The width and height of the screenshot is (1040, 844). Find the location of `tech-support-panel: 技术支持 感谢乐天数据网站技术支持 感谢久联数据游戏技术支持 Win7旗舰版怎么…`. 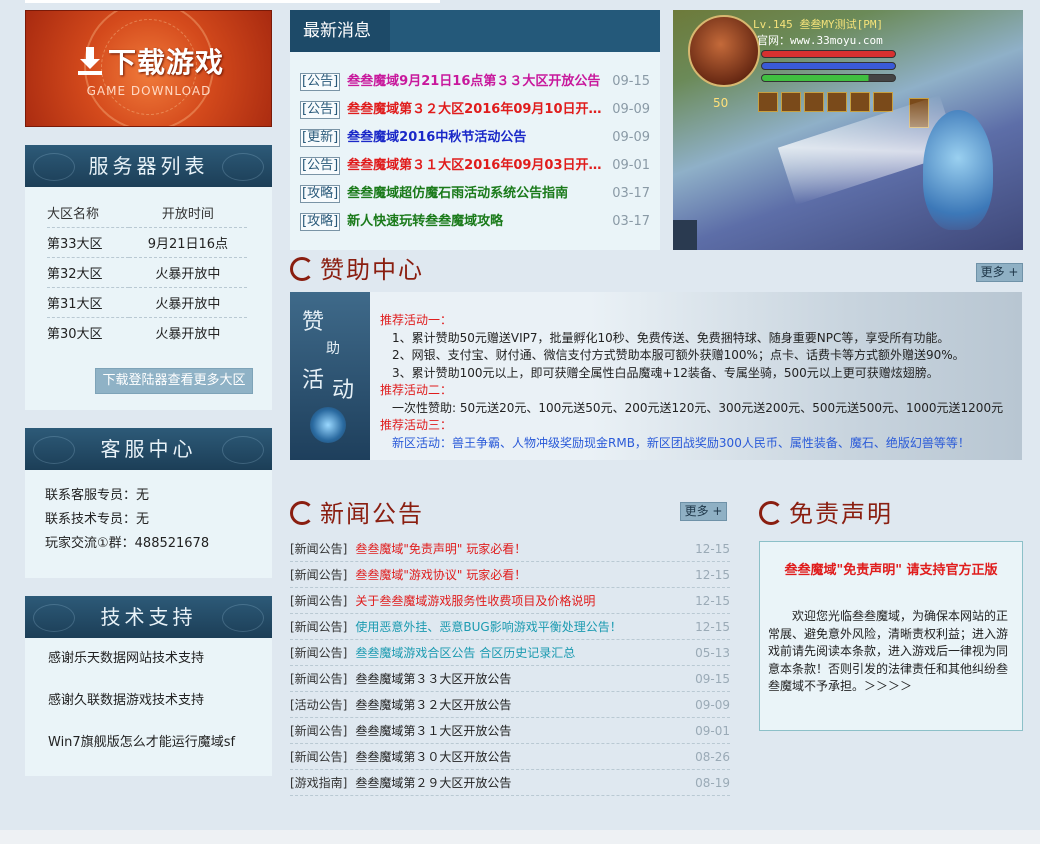

tech-support-panel: 技术支持 感谢乐天数据网站技术支持 感谢久联数据游戏技术支持 Win7旗舰版怎么… is located at coordinates (148, 686).